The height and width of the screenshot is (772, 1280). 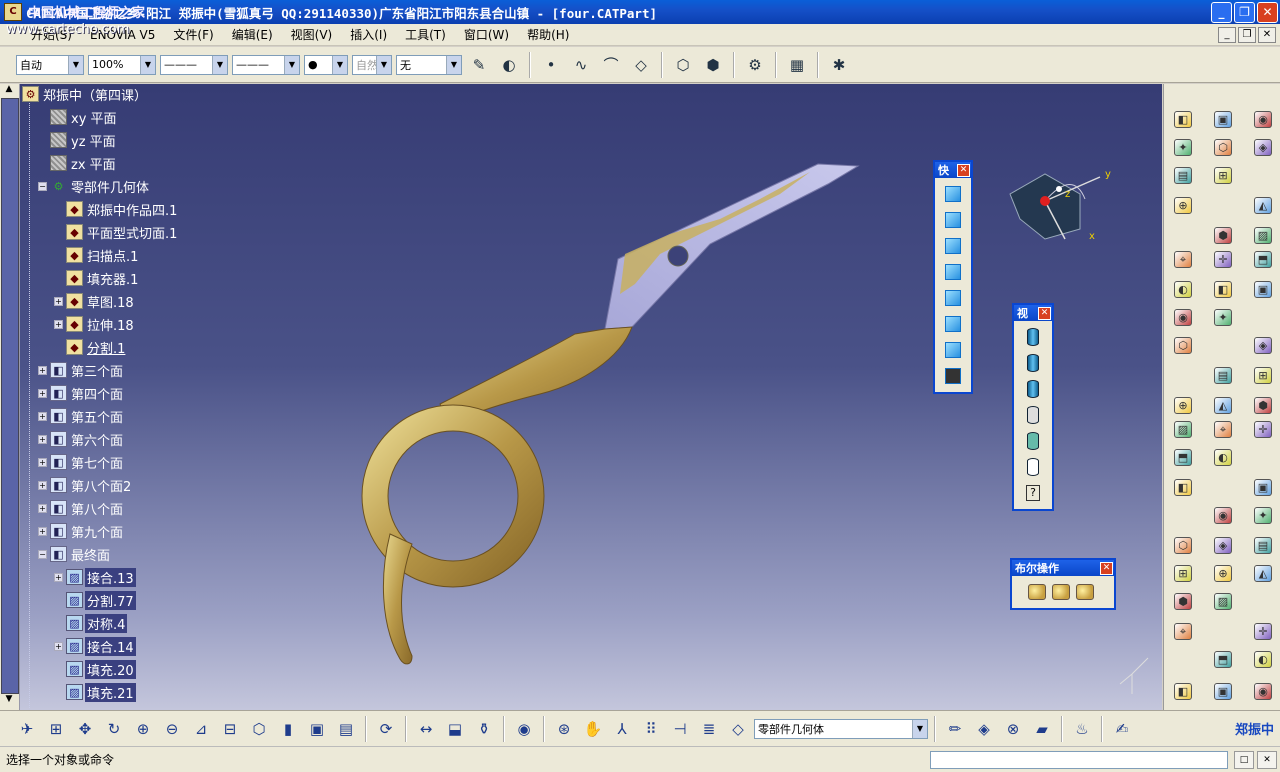 What do you see at coordinates (9, 701) in the screenshot?
I see `scroll-down-icon: ▼` at bounding box center [9, 701].